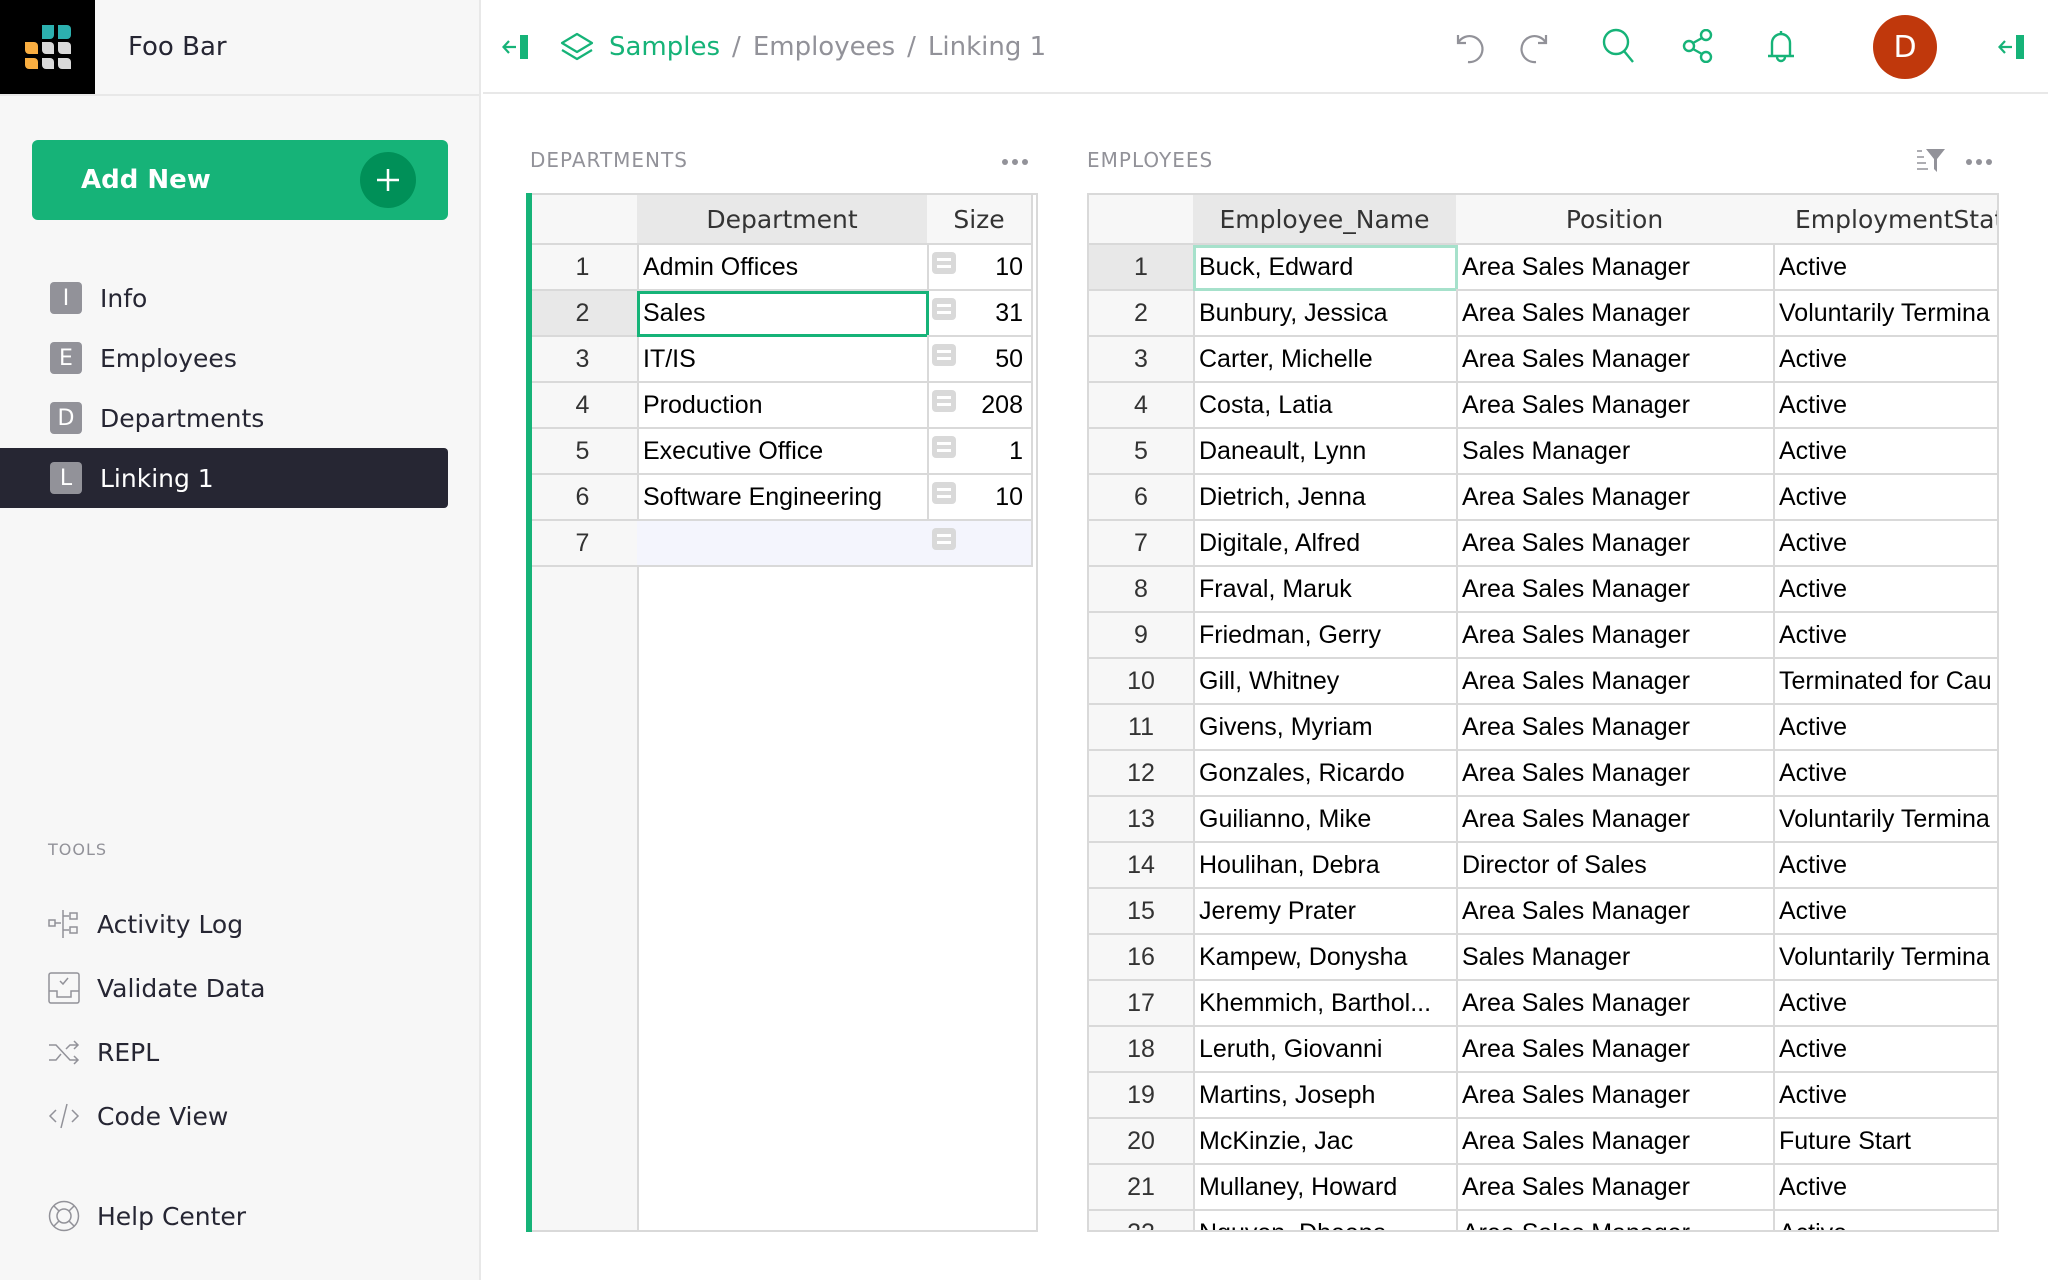 Image resolution: width=2048 pixels, height=1280 pixels. What do you see at coordinates (1325, 360) in the screenshot?
I see `cell-employee-name: Carter, Michelle` at bounding box center [1325, 360].